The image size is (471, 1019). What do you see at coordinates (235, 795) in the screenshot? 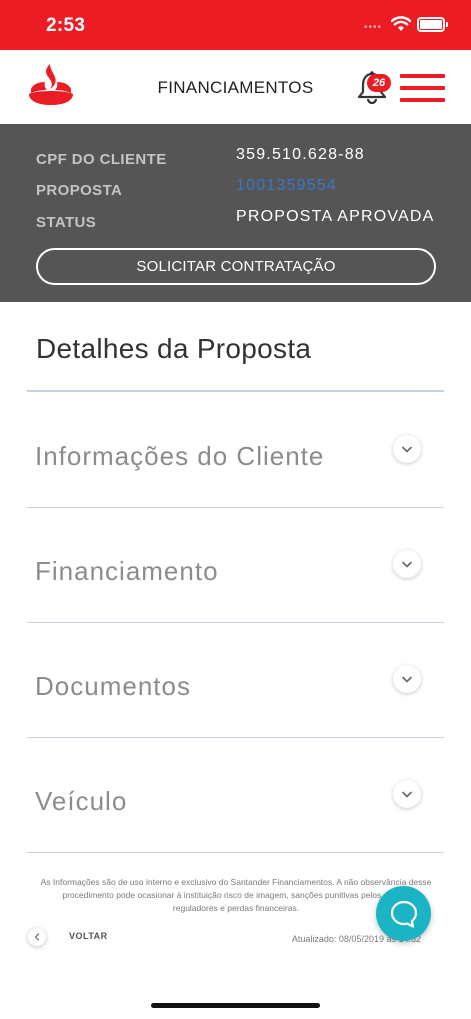
I see `accordion-vehicle: Veículo` at bounding box center [235, 795].